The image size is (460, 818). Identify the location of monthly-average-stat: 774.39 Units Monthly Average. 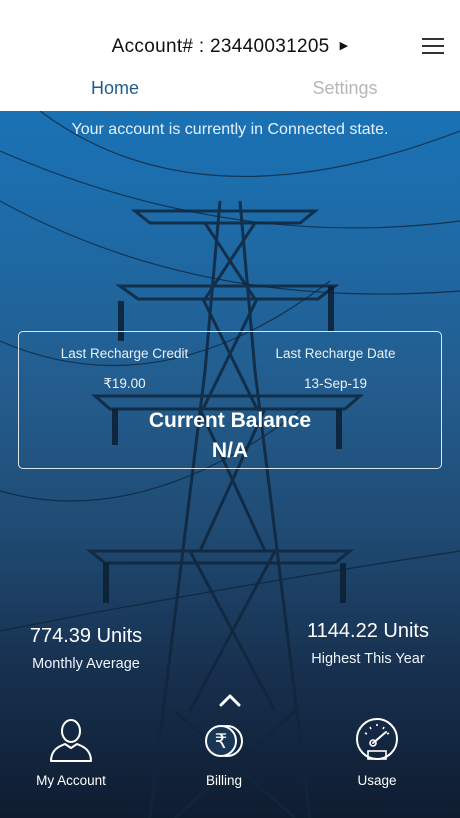
(86, 648).